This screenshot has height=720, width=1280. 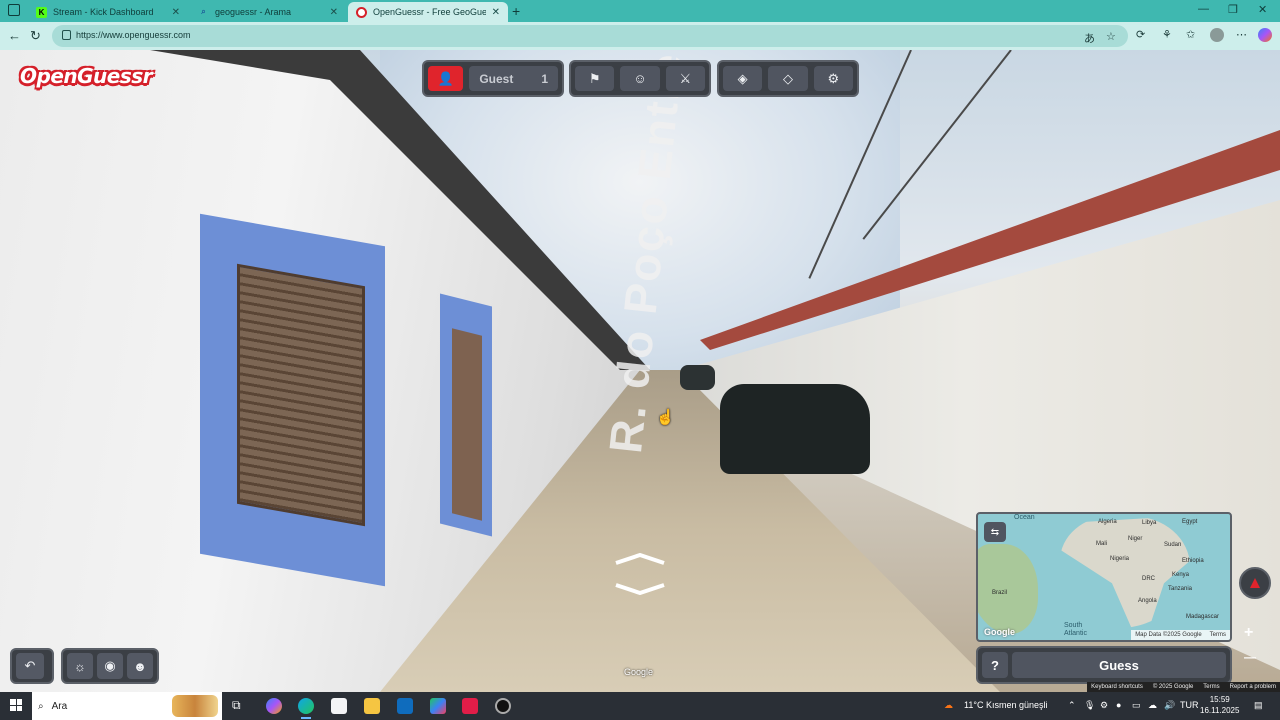 What do you see at coordinates (1250, 657) in the screenshot?
I see `zoom-out-button: —` at bounding box center [1250, 657].